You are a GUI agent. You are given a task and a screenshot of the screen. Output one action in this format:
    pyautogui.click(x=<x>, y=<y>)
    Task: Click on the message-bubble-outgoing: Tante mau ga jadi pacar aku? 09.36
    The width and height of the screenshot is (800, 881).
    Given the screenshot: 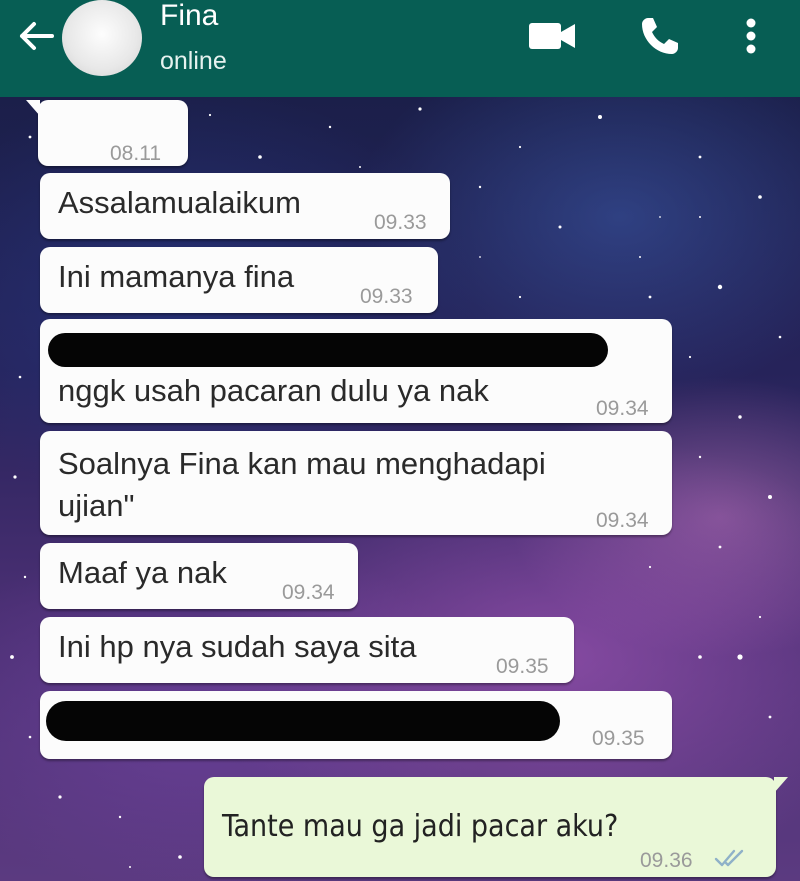 What is the action you would take?
    pyautogui.click(x=496, y=828)
    